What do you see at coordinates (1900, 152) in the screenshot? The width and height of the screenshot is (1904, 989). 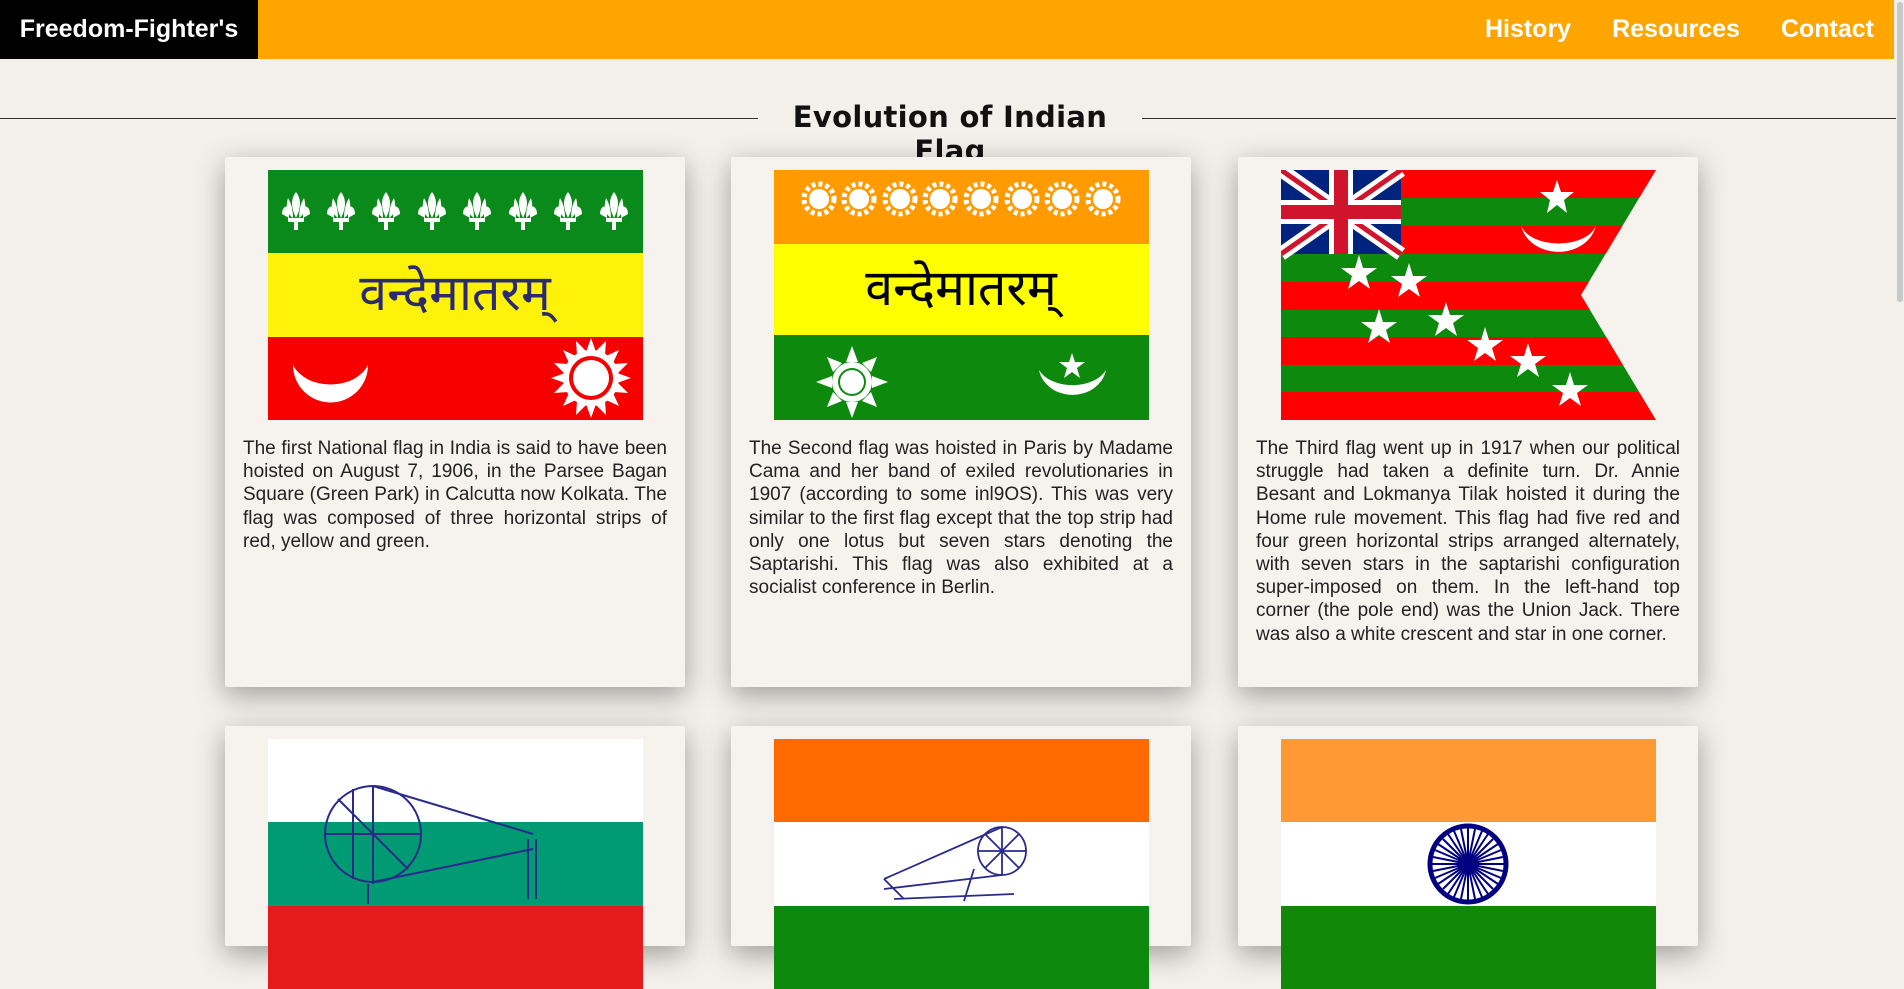 I see `scrollbar-thumb` at bounding box center [1900, 152].